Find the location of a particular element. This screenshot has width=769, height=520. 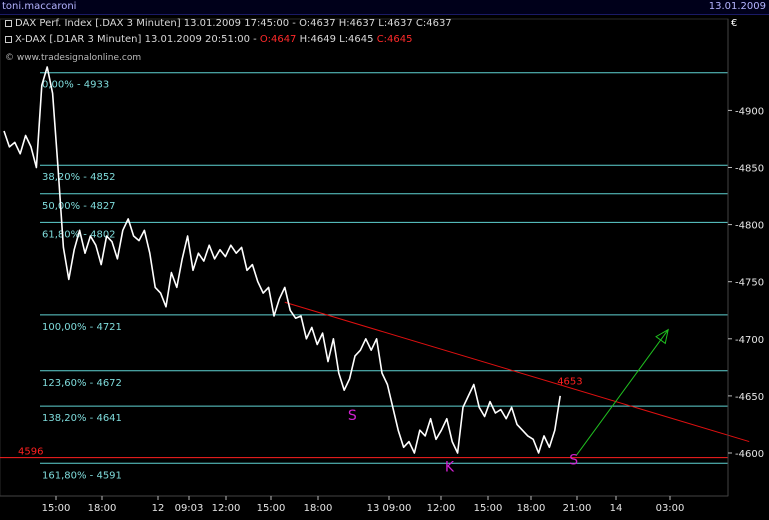

title-bar: toni.maccaroni 13.01.2009 is located at coordinates (384, 7).